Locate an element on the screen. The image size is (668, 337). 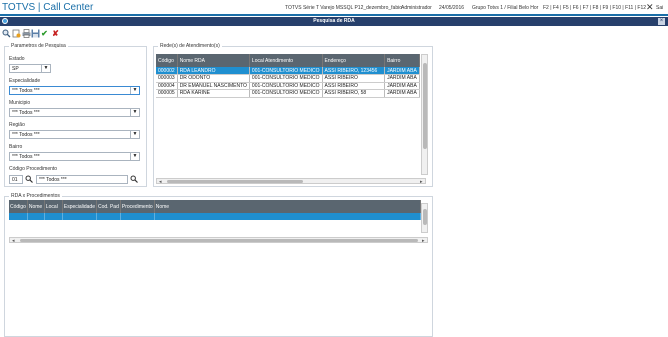
column-header: Especialidade is located at coordinates (80, 206).